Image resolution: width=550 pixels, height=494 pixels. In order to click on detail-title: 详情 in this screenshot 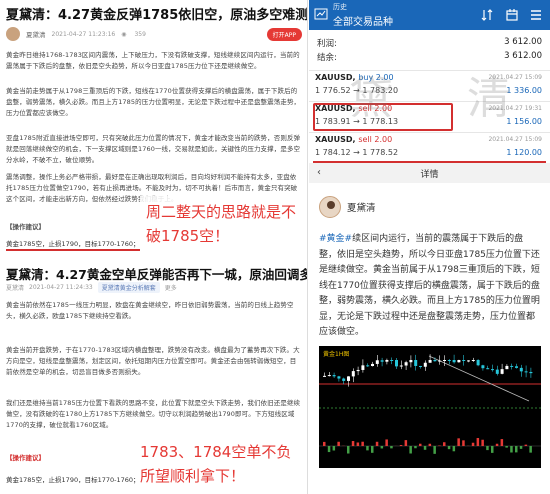, I will do `click(429, 175)`.